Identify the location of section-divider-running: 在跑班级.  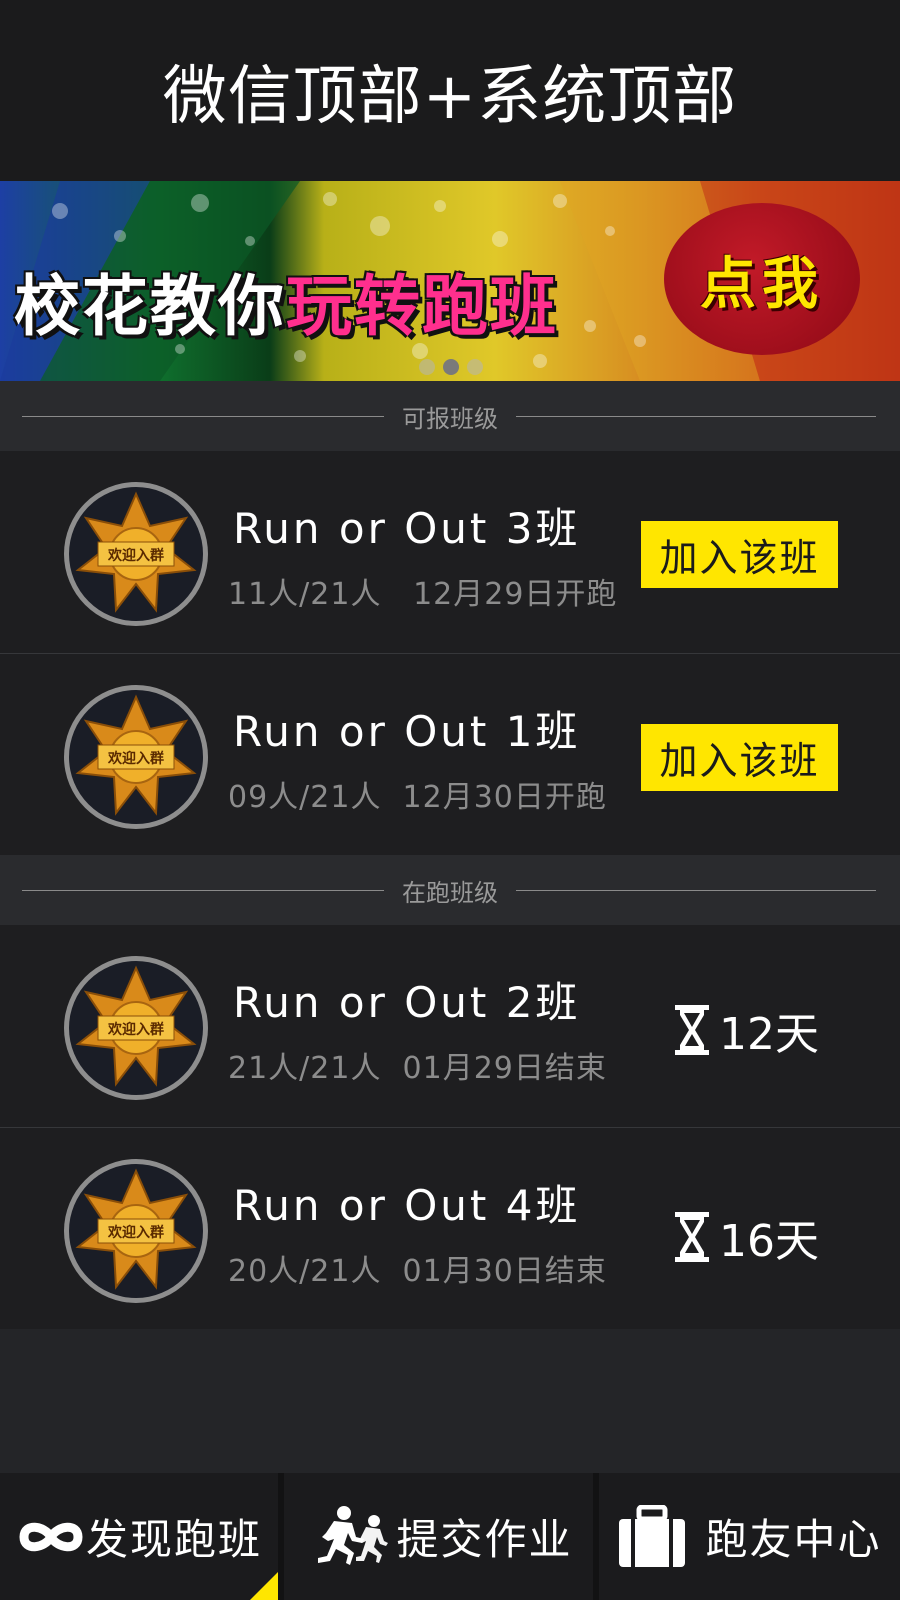
(450, 890).